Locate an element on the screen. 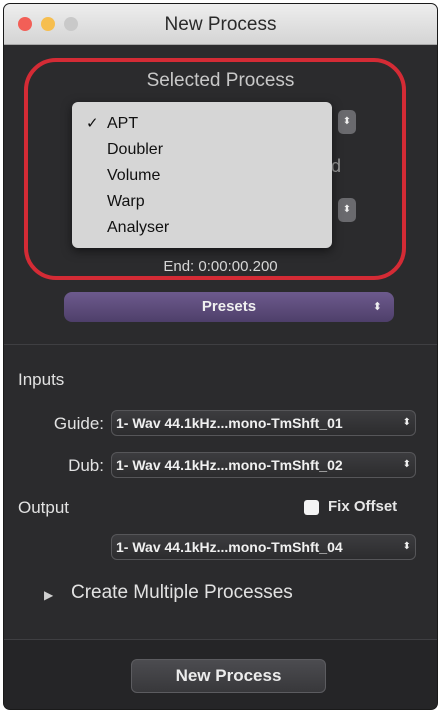 This screenshot has width=441, height=713. fix-offset-label: Fix Offset is located at coordinates (363, 506).